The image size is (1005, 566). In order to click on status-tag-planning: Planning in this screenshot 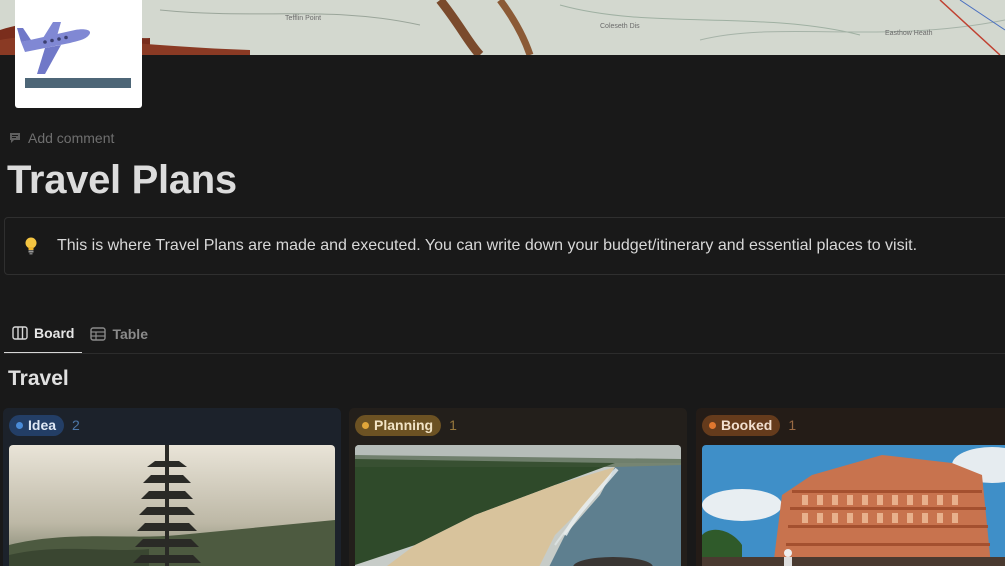, I will do `click(398, 425)`.